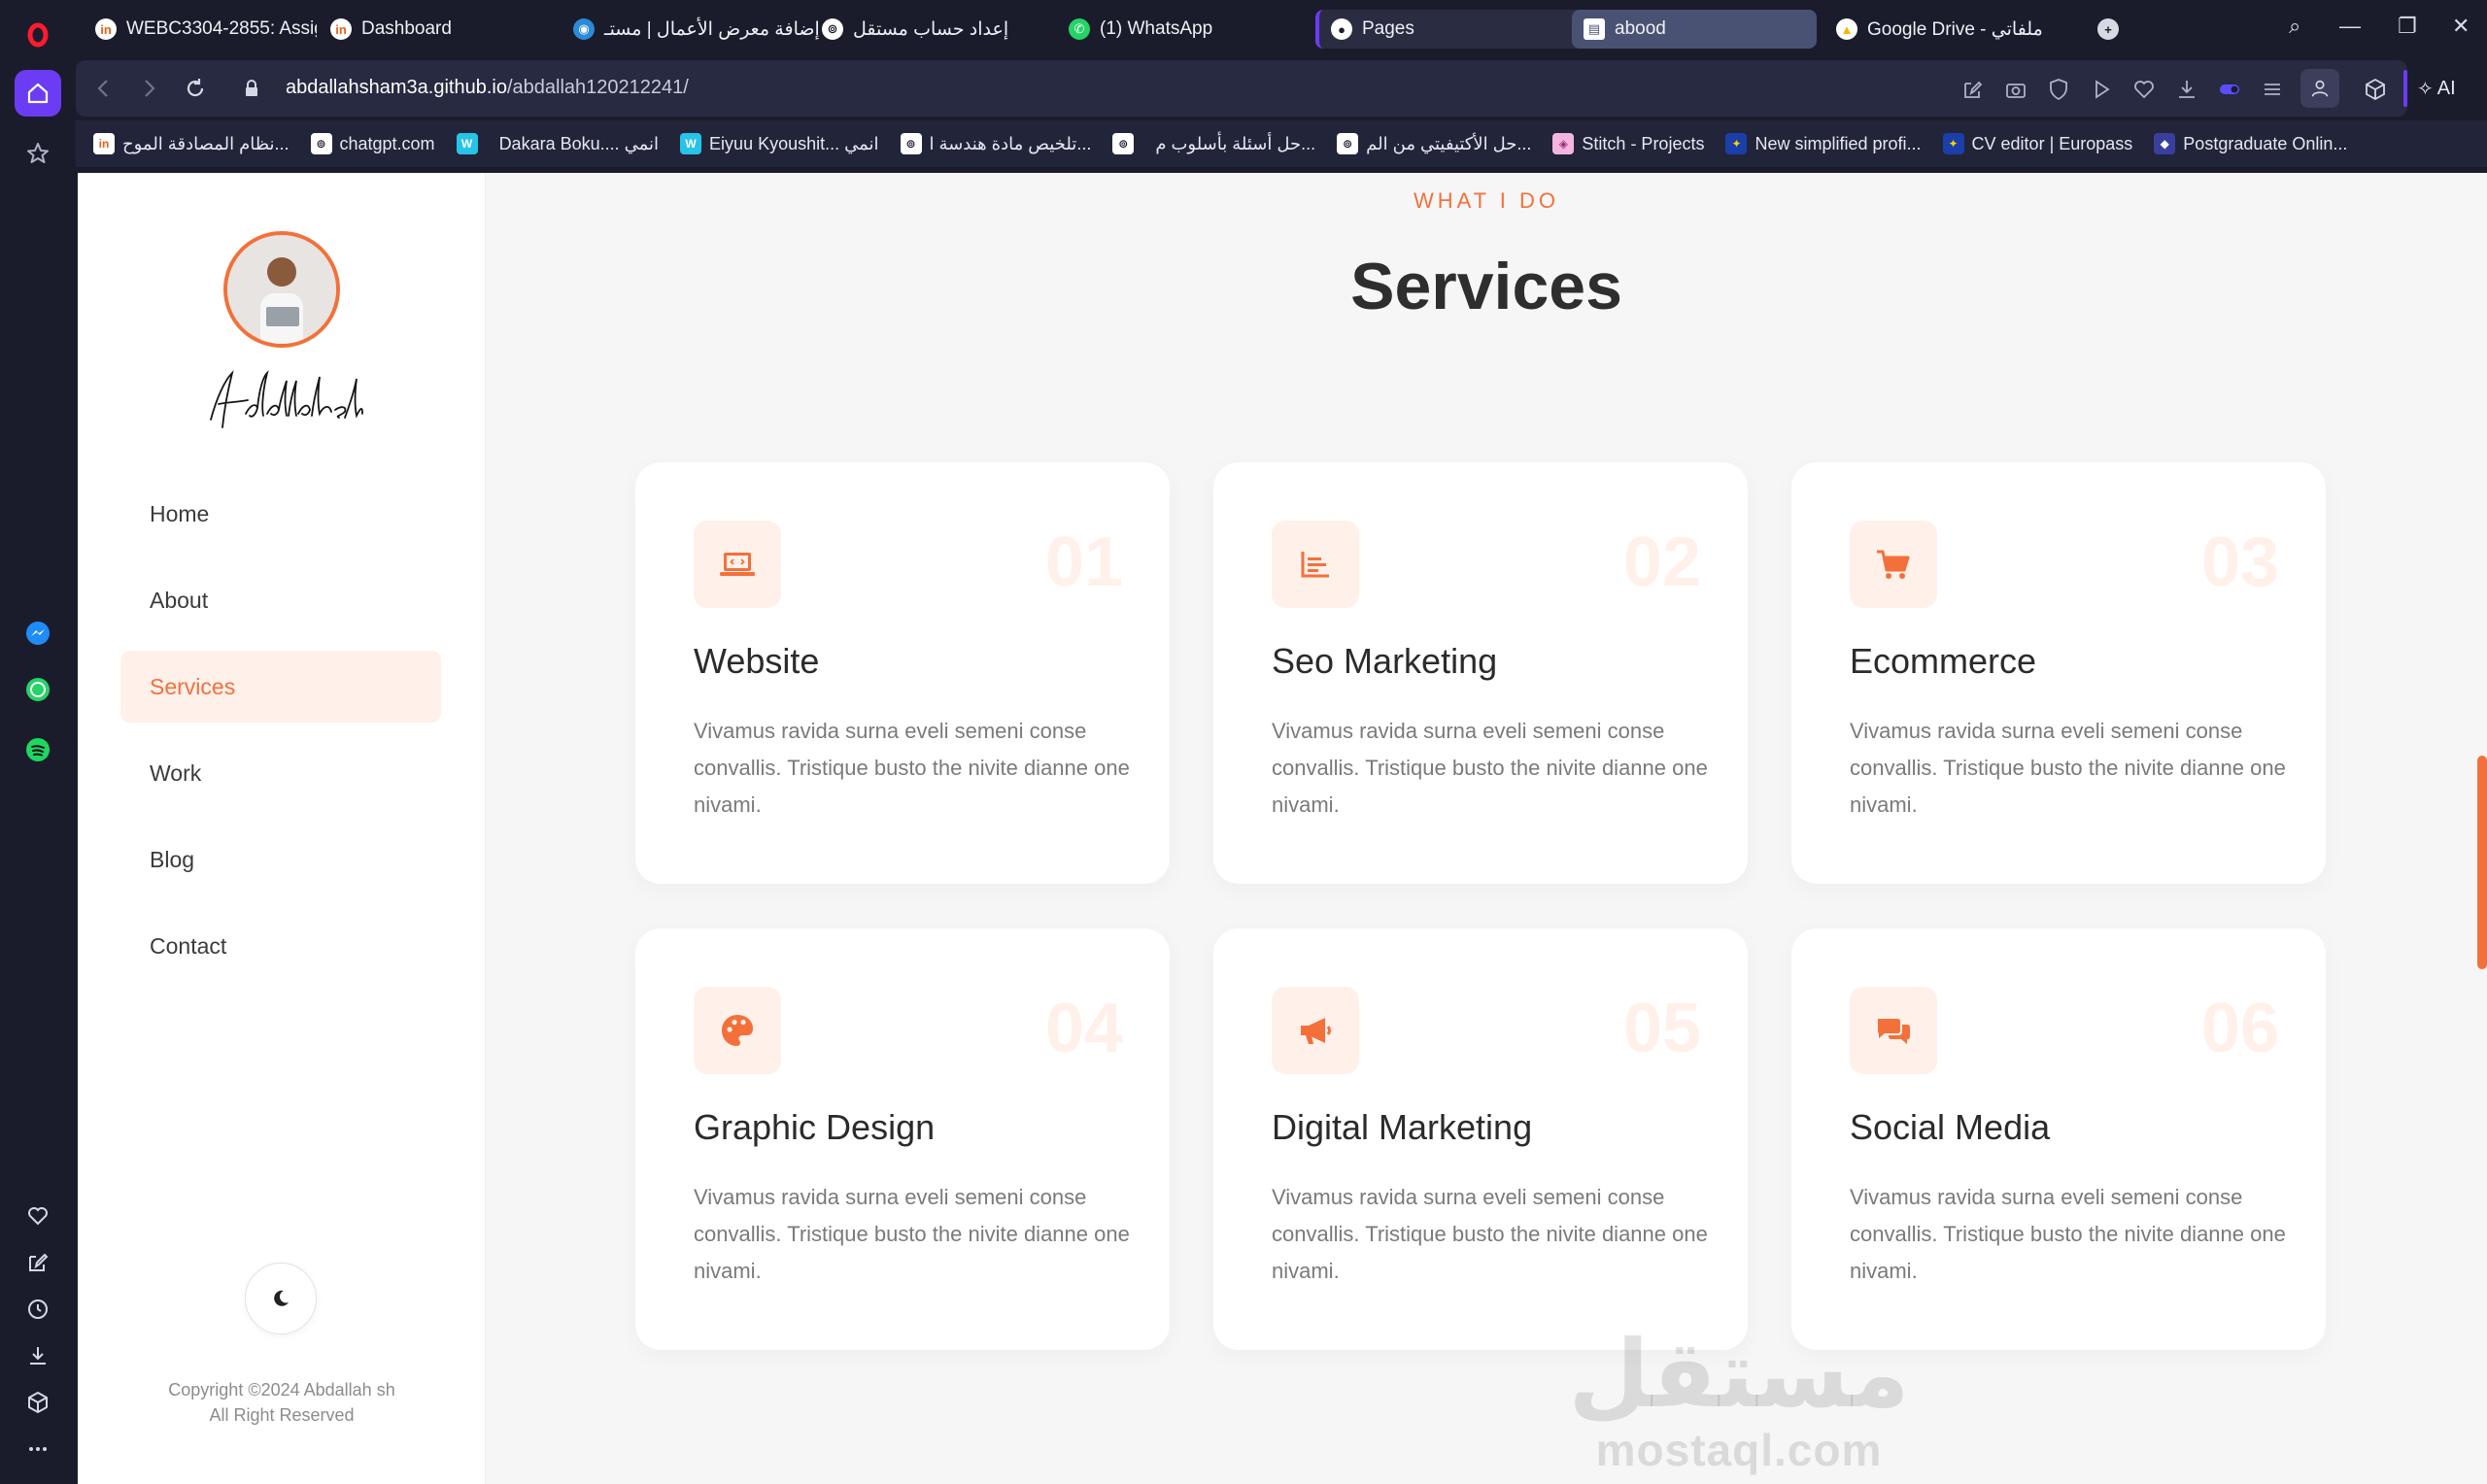 This screenshot has width=2487, height=1484. What do you see at coordinates (2294, 26) in the screenshot?
I see `search-tabs-icon: ⌕` at bounding box center [2294, 26].